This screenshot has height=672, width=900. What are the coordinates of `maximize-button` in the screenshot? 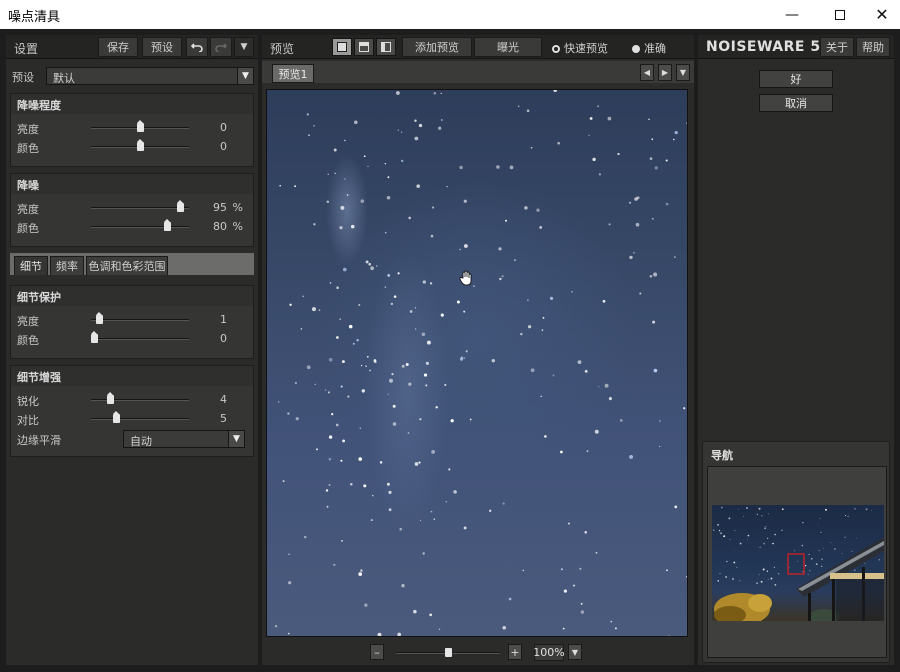 It's located at (840, 14).